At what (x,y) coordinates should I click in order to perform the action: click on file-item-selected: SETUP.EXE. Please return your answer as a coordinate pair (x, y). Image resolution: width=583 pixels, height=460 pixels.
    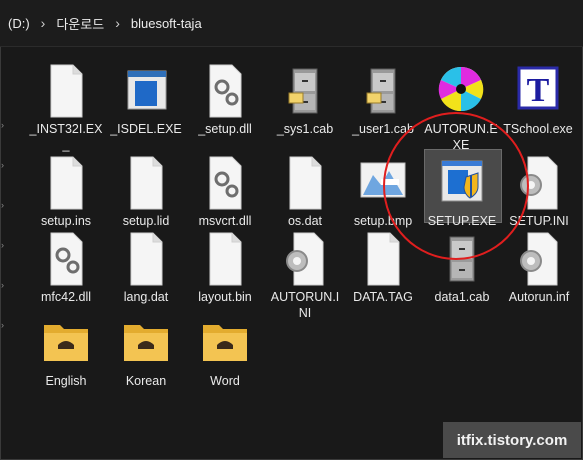
    Looking at the image, I should click on (463, 189).